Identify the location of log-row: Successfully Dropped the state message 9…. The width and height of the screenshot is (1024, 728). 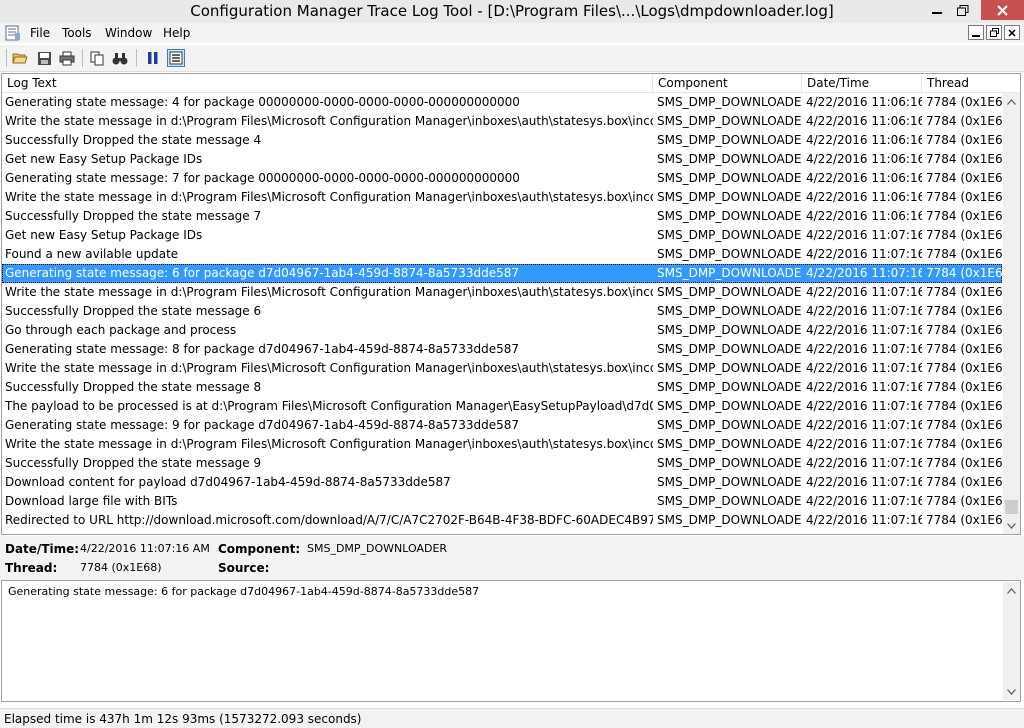
(502, 463).